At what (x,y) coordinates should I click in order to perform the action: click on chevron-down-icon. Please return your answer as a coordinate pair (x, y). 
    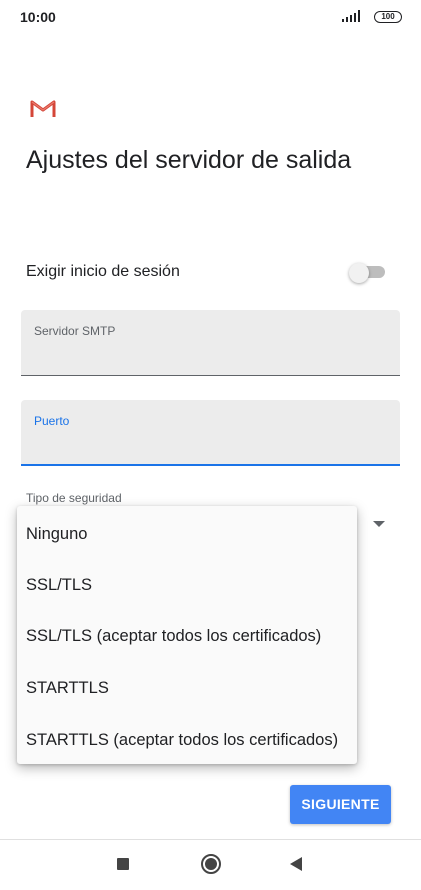
    Looking at the image, I should click on (379, 524).